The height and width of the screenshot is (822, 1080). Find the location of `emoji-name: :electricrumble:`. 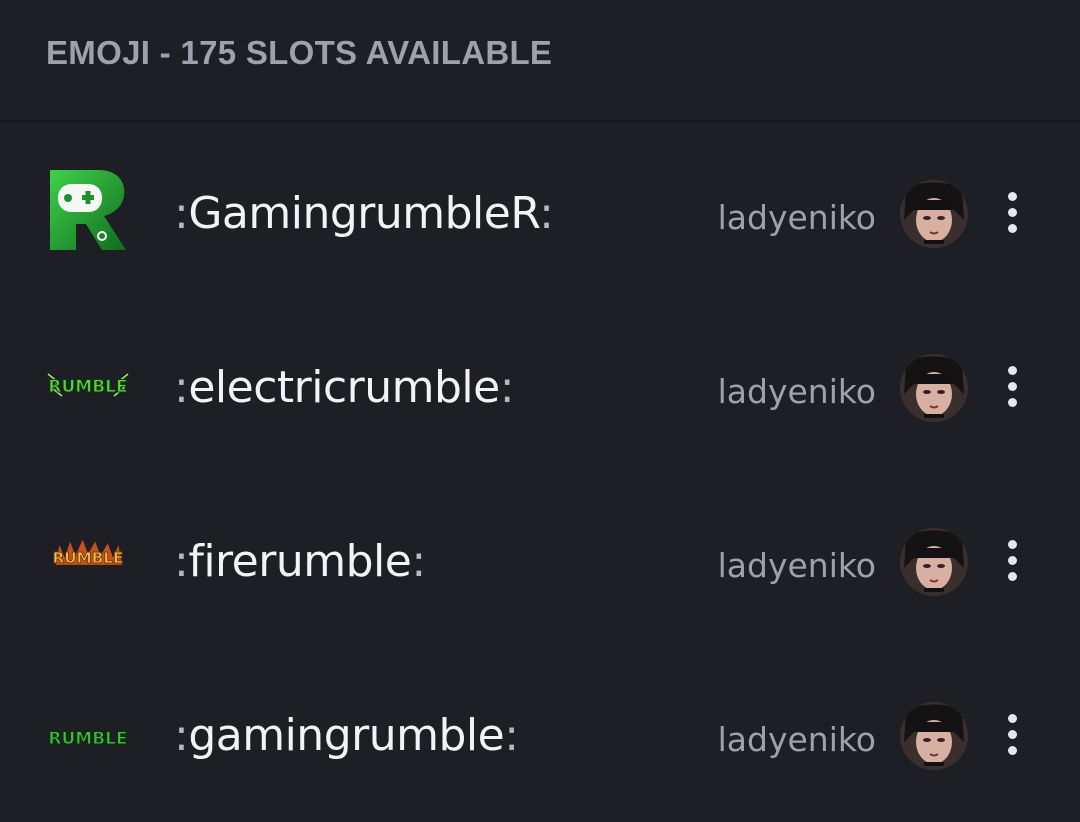

emoji-name: :electricrumble: is located at coordinates (344, 387).